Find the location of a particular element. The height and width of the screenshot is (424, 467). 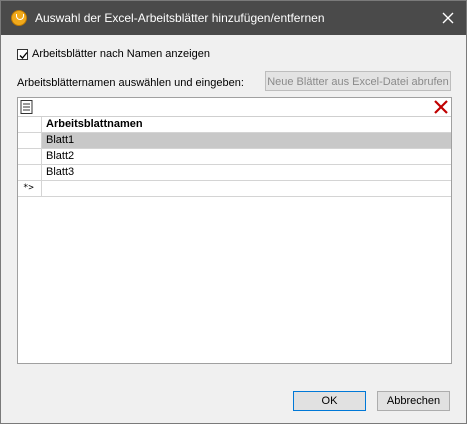

checkmark-icon is located at coordinates (23, 55).